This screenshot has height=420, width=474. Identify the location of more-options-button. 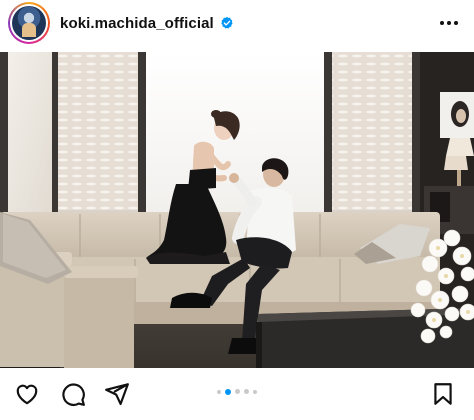
(449, 23).